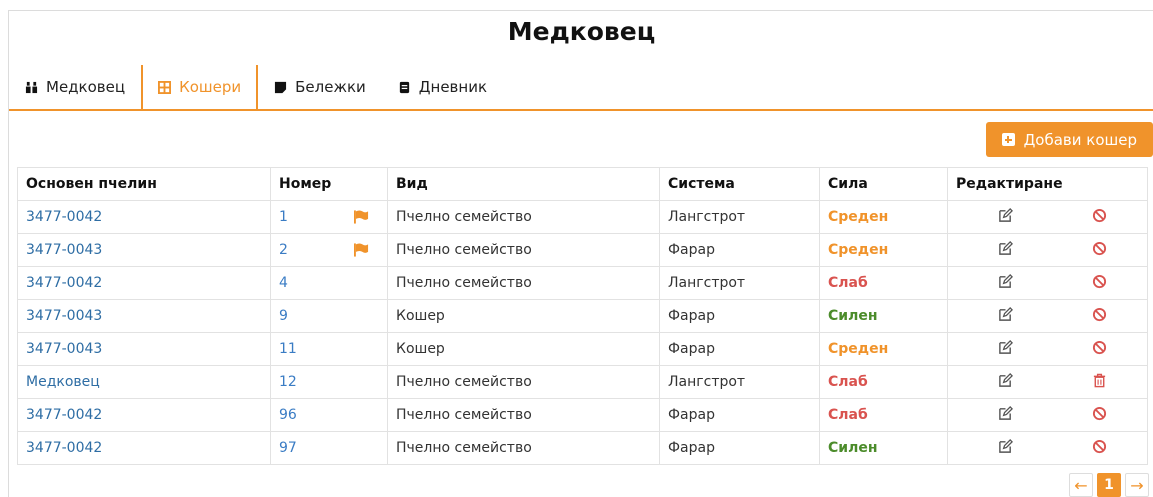 The height and width of the screenshot is (497, 1153). Describe the element at coordinates (582, 250) in the screenshot. I see `table-row: 3477-0043 2 Пчелно семейство Фарар Среден` at that location.